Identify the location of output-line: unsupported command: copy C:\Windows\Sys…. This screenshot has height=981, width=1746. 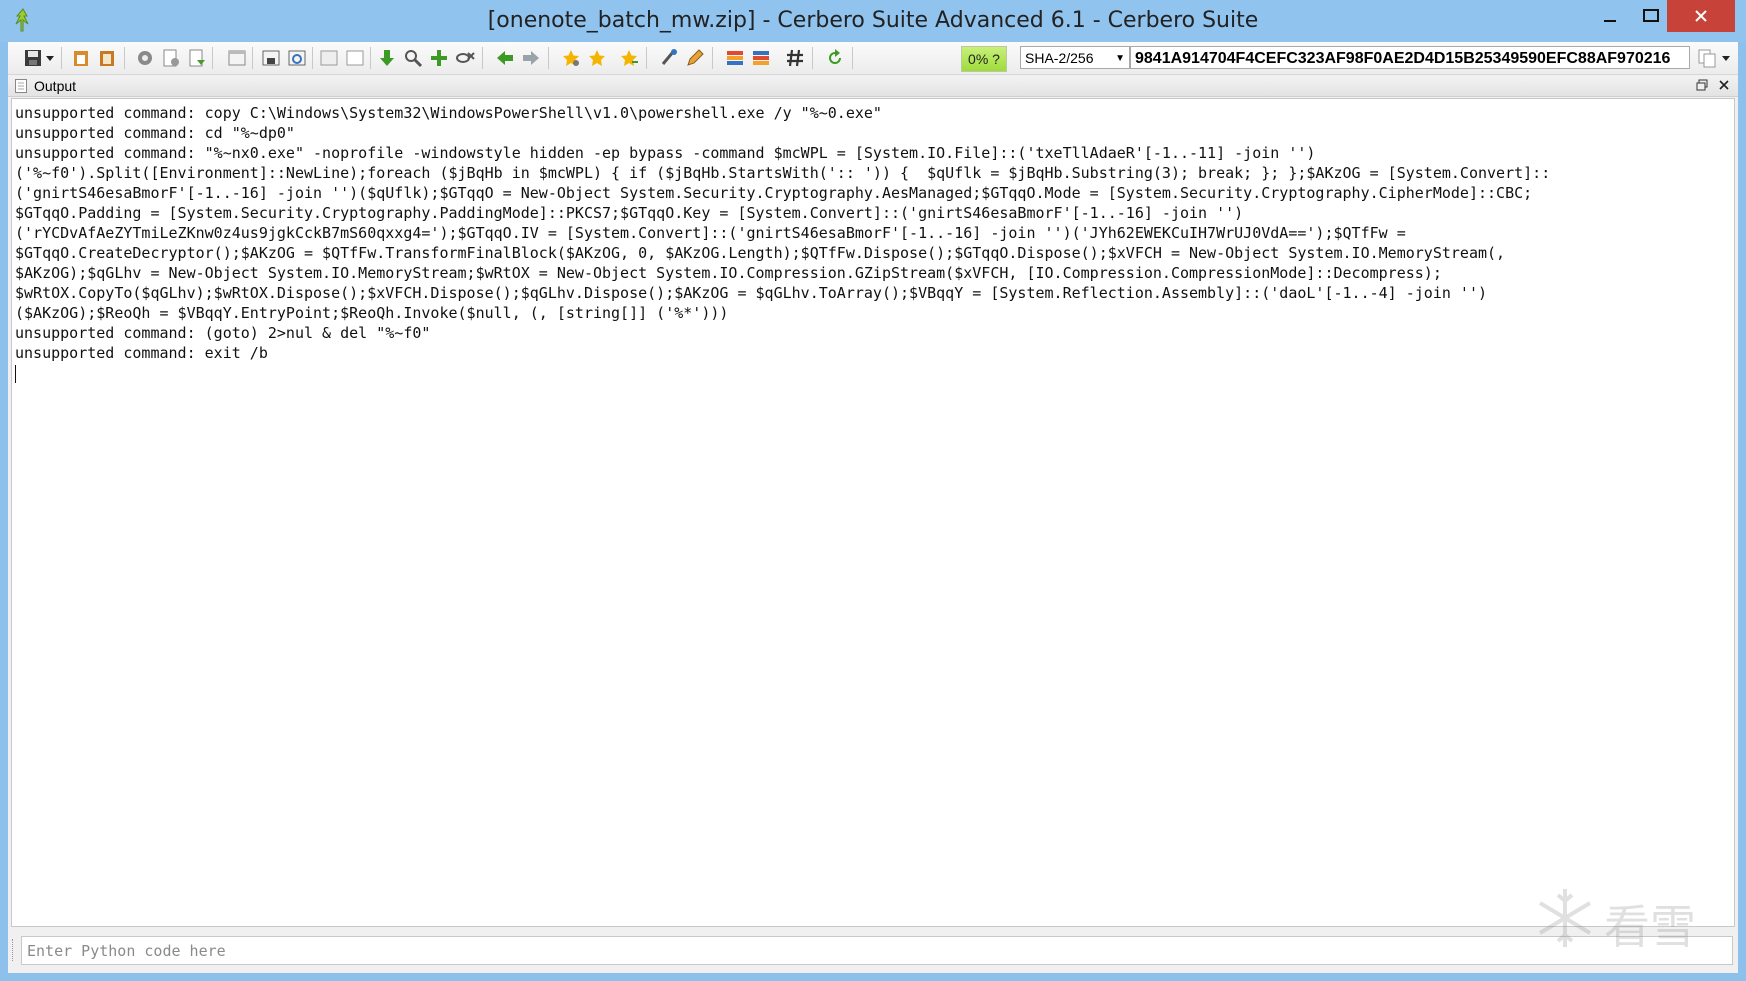
(448, 113).